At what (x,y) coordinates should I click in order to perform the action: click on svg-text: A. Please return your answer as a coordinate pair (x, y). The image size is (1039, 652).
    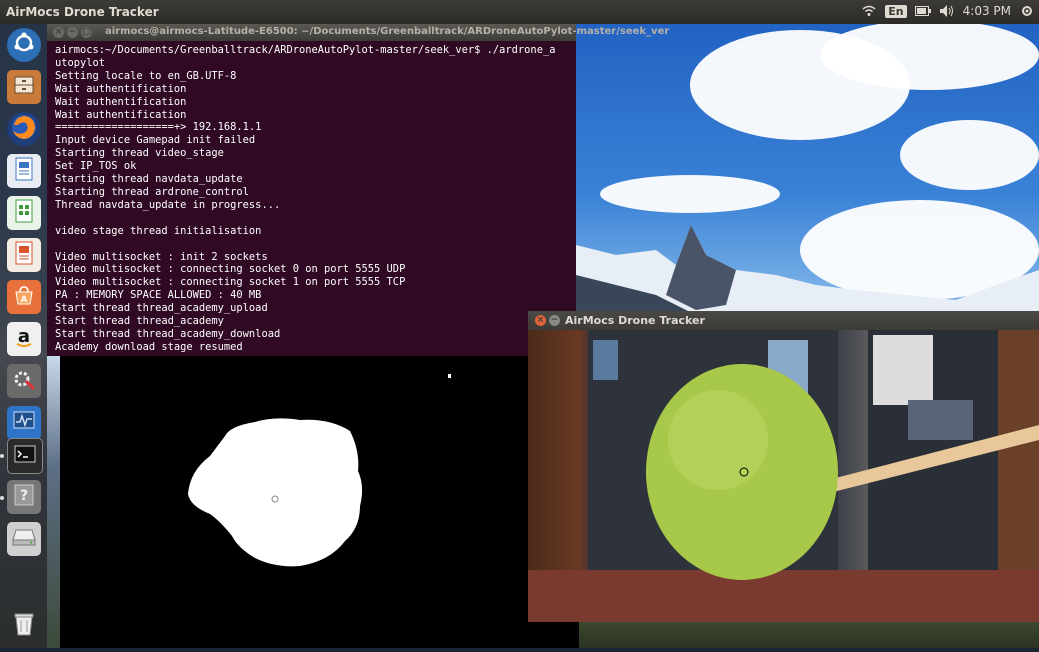
    Looking at the image, I should click on (24, 300).